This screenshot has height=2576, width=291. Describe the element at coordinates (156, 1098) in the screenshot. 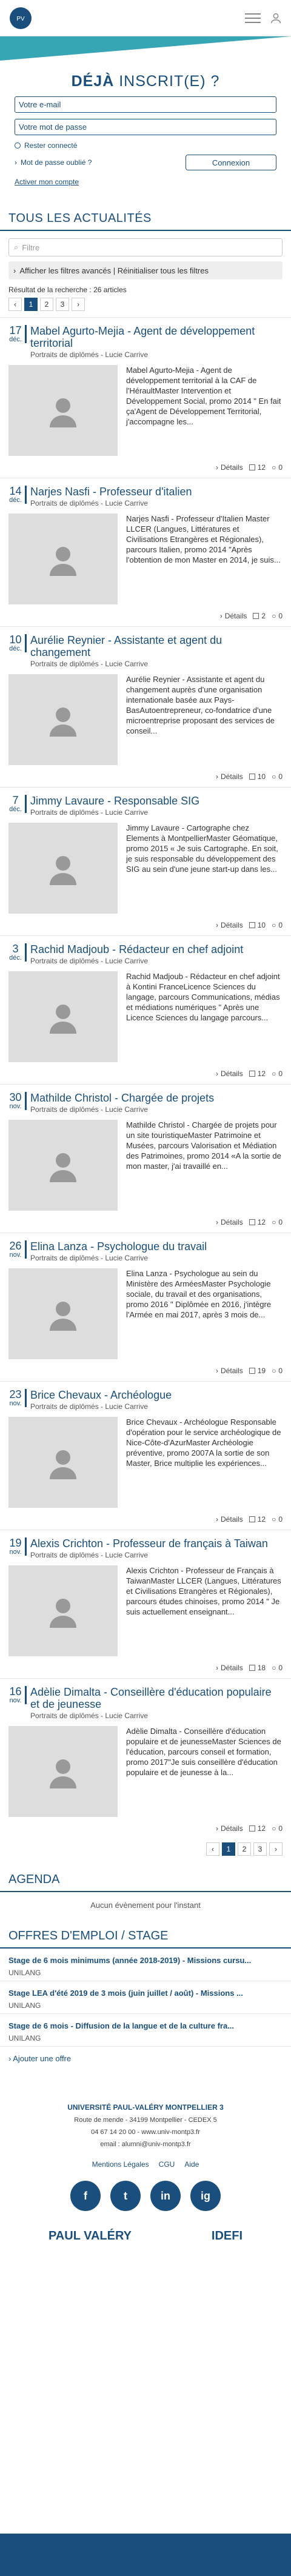

I see `article-title: Mathilde Christol - Chargée de projets` at that location.